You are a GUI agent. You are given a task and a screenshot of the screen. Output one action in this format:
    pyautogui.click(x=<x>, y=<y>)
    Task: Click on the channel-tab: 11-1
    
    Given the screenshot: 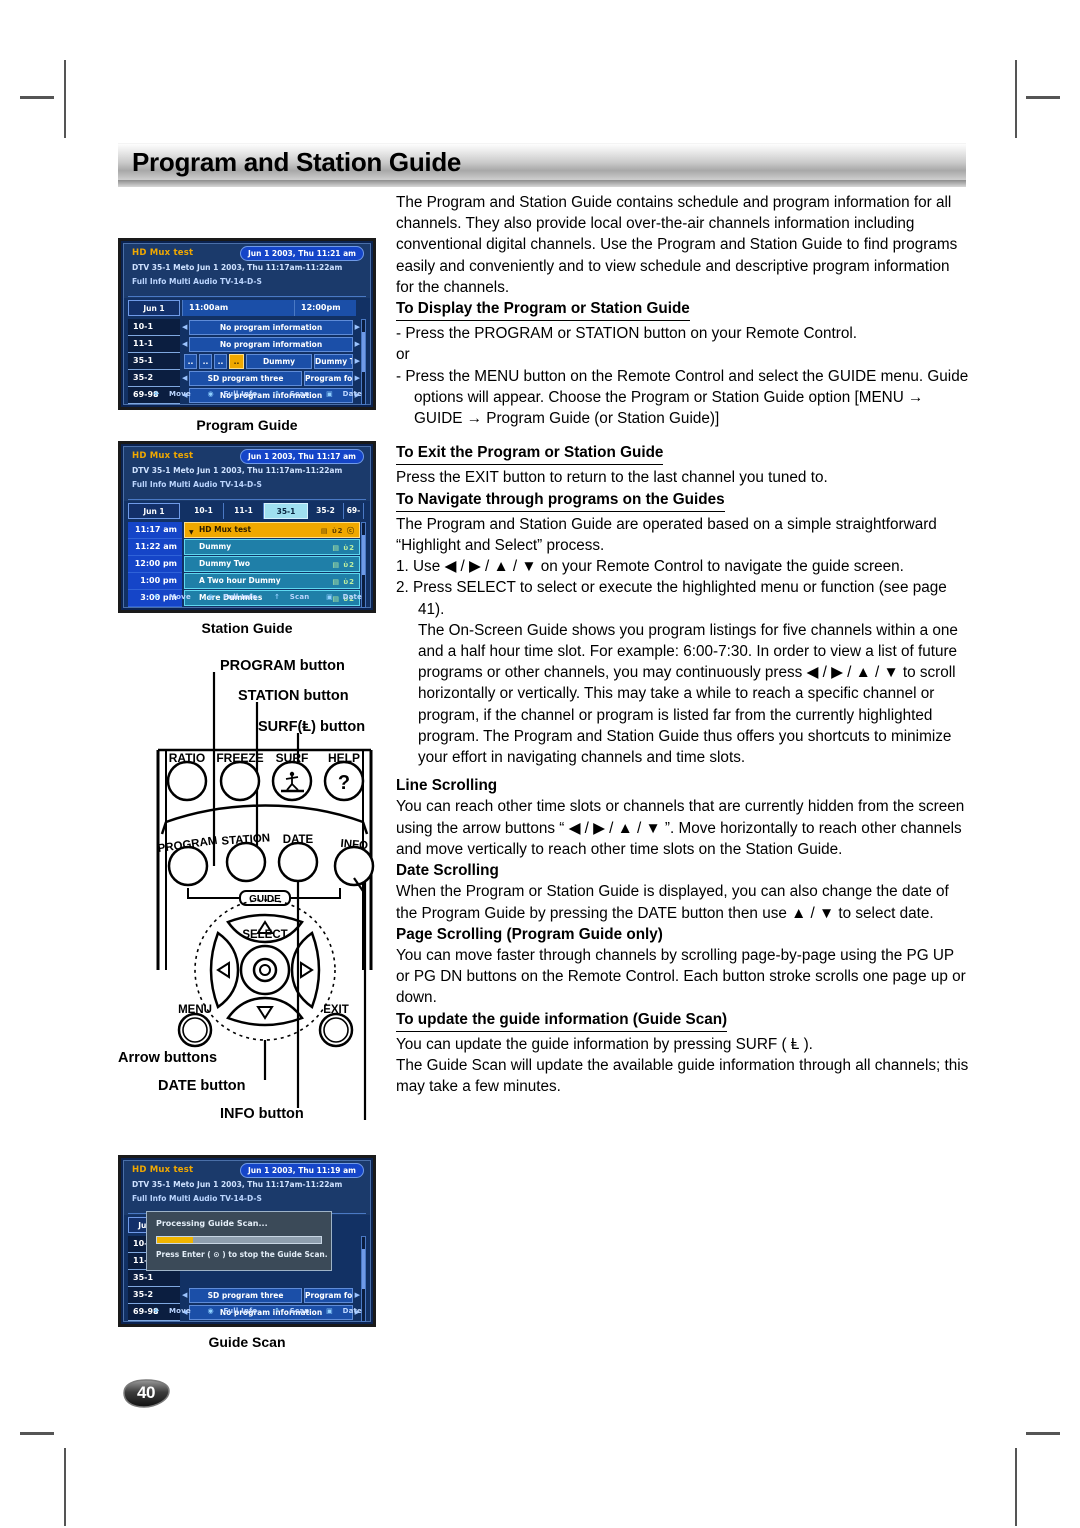 What is the action you would take?
    pyautogui.click(x=244, y=511)
    